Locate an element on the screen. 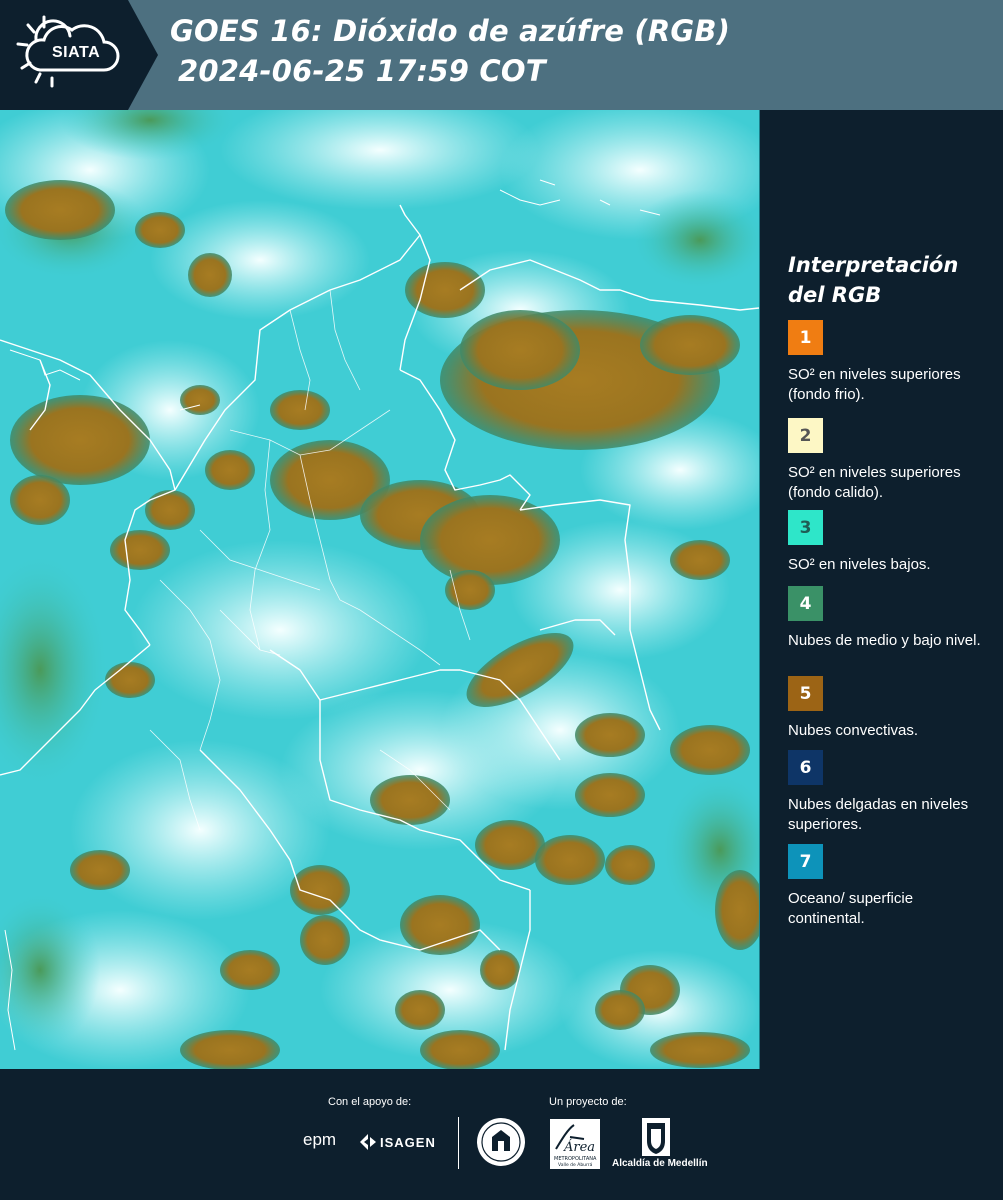 The width and height of the screenshot is (1003, 1200). support-label: Con el apoyo de: is located at coordinates (370, 1102).